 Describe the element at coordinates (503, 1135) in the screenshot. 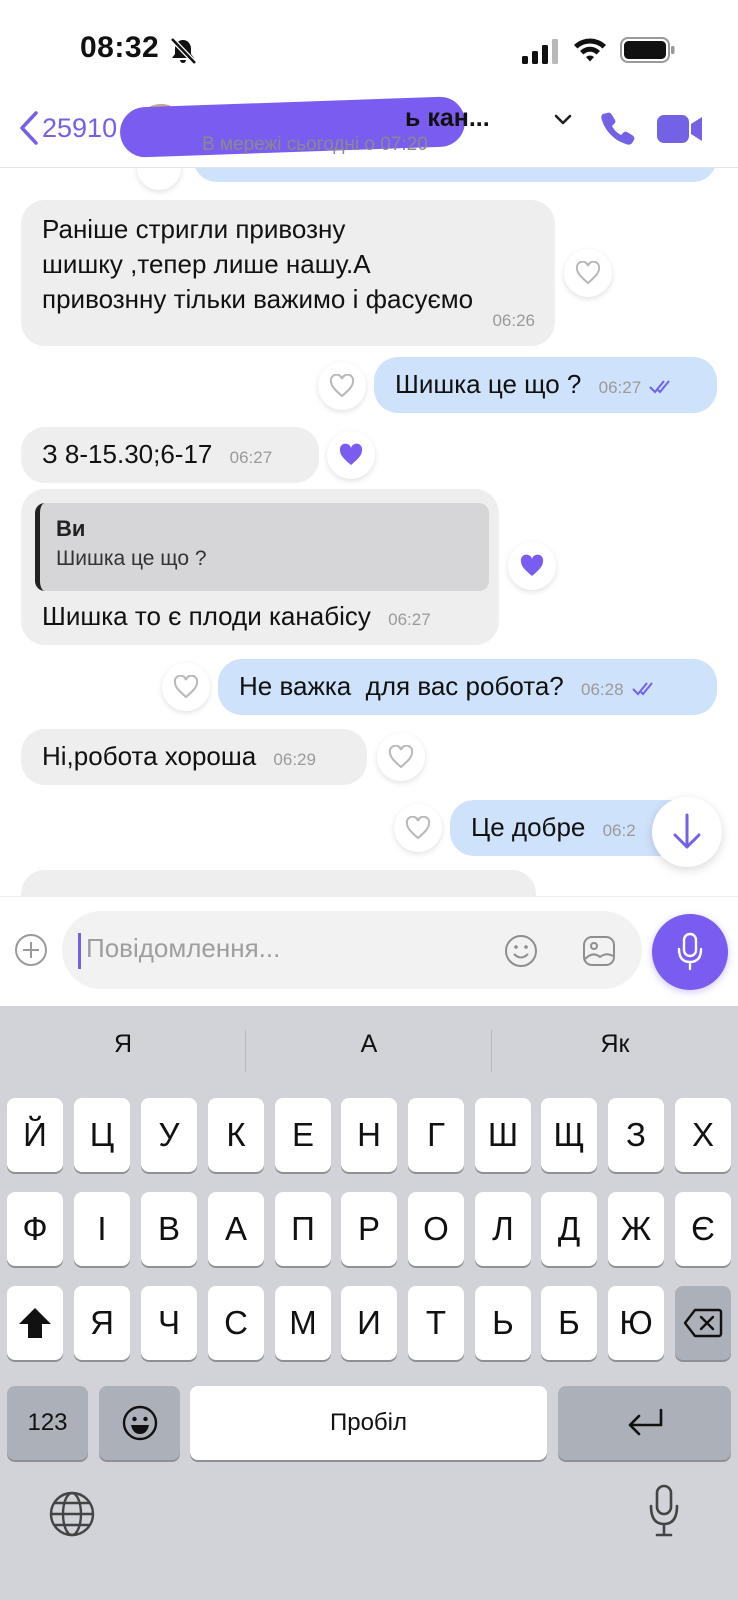

I see `key: Ш` at that location.